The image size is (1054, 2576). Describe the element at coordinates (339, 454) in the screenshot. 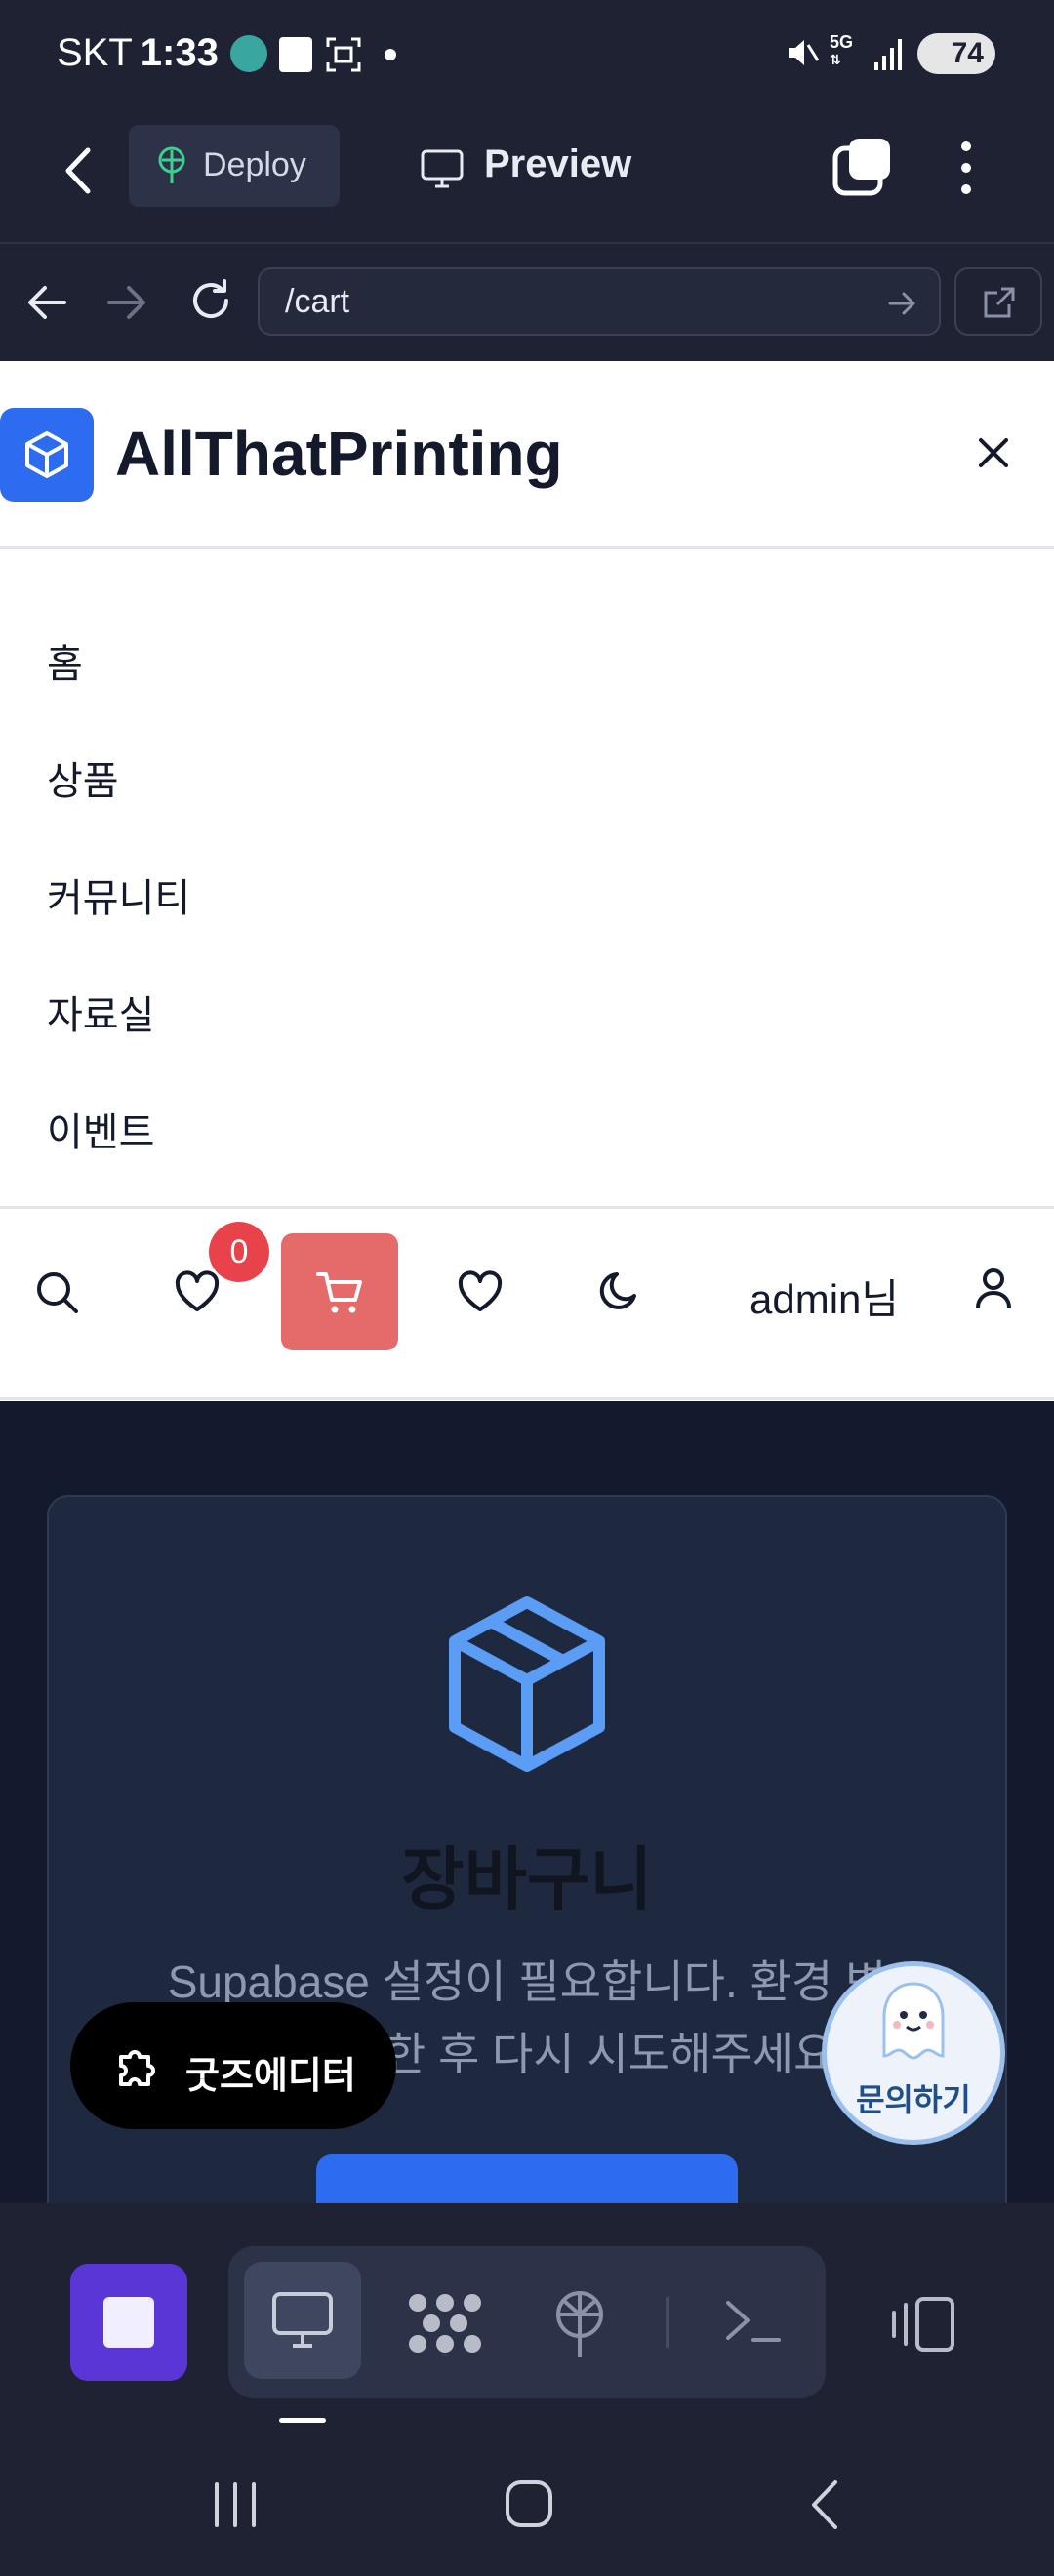

I see `brand-name: AllThatPrinting` at that location.